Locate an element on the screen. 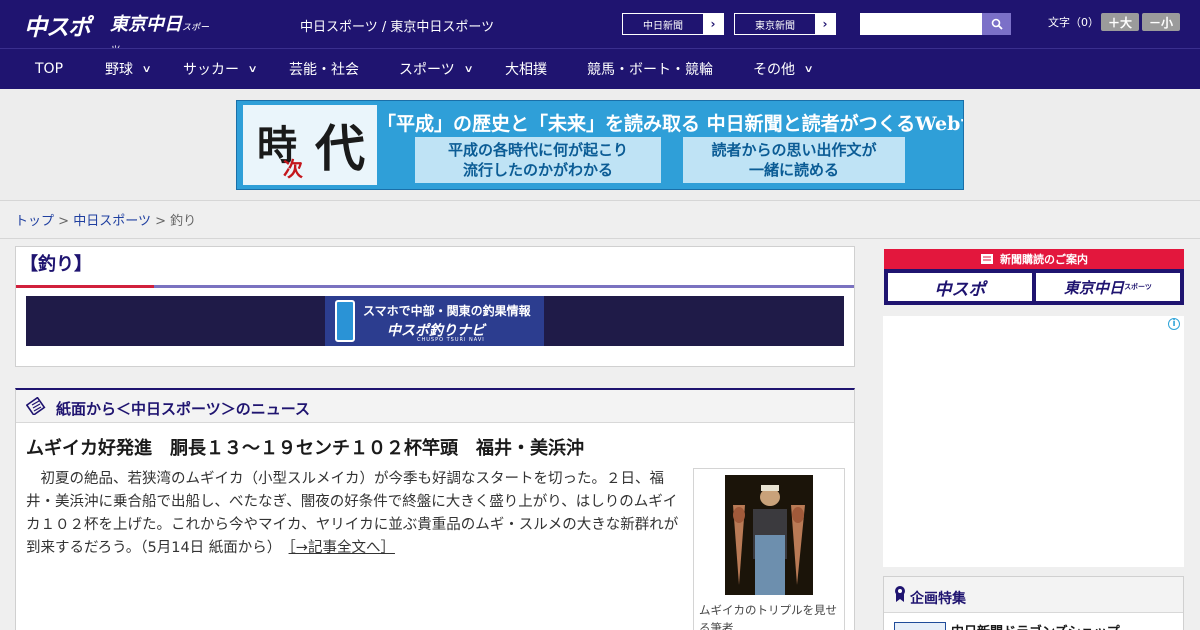  photo-caption: ムギイカのトリプルを見せる筆者 is located at coordinates (768, 616).